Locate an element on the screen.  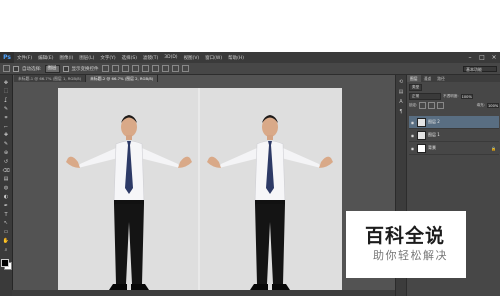
eraser-tool-icon: ⌫ is located at coordinates (6, 170).